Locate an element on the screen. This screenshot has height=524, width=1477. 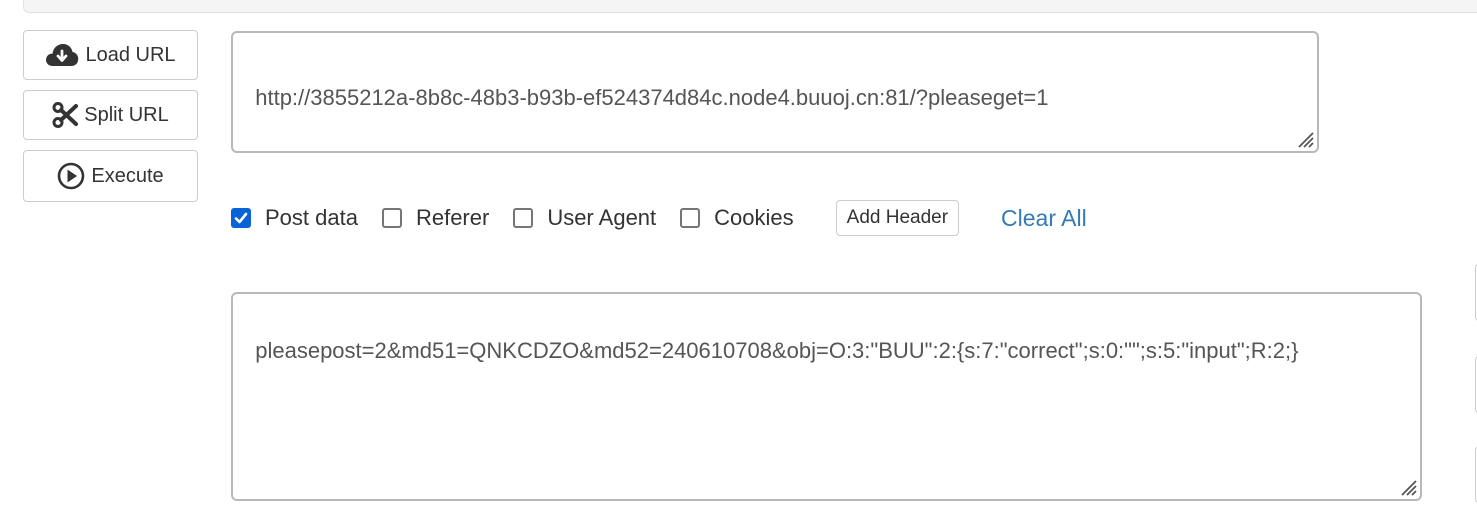
execute-button: Execute is located at coordinates (110, 176).